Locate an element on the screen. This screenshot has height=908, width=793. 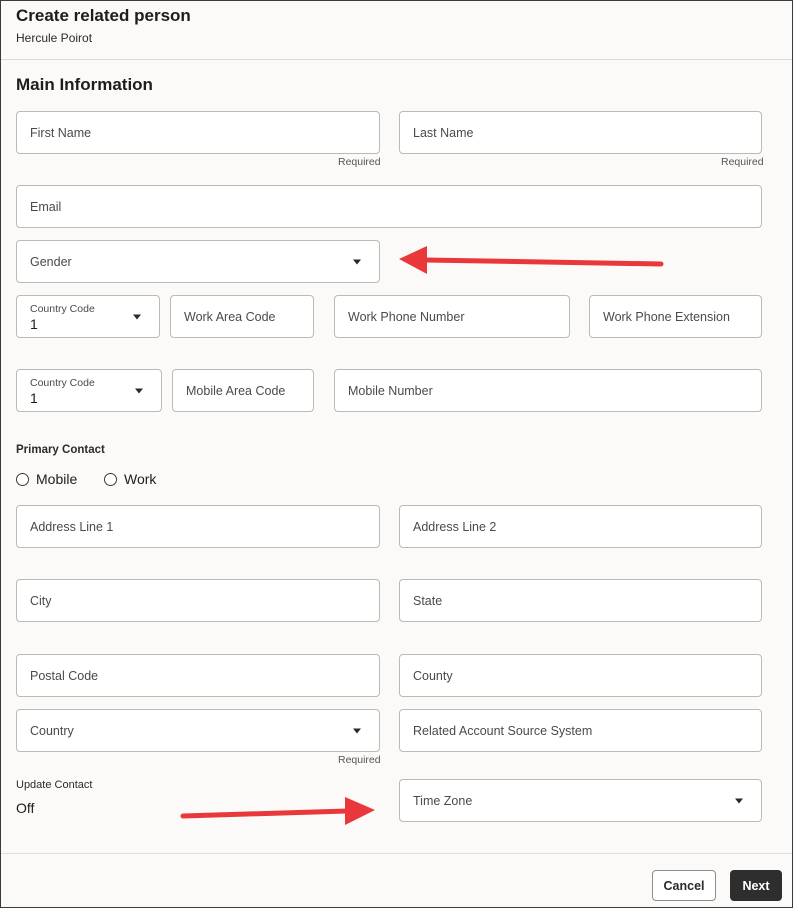
related-account-source-system-input: Related Account Source System is located at coordinates (580, 730).